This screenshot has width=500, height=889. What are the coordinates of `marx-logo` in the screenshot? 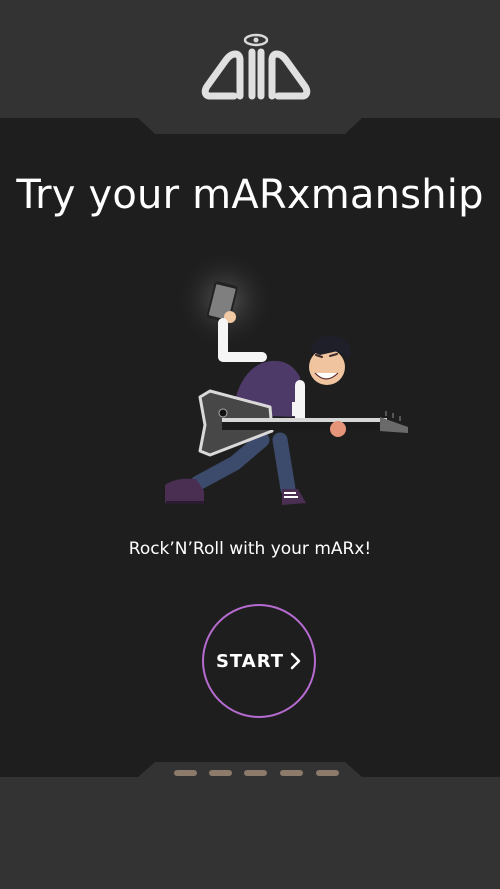 It's located at (256, 68).